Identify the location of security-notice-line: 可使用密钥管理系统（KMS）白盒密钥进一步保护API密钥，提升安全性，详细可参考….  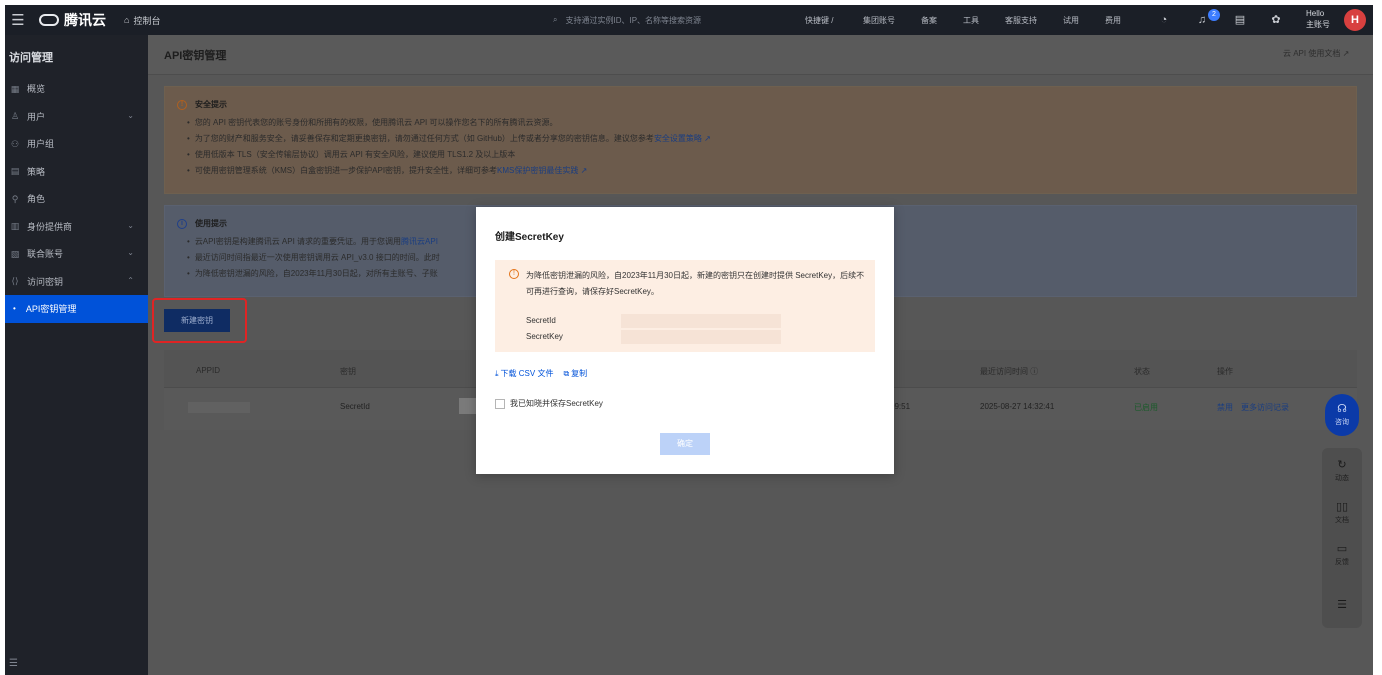
(449, 171).